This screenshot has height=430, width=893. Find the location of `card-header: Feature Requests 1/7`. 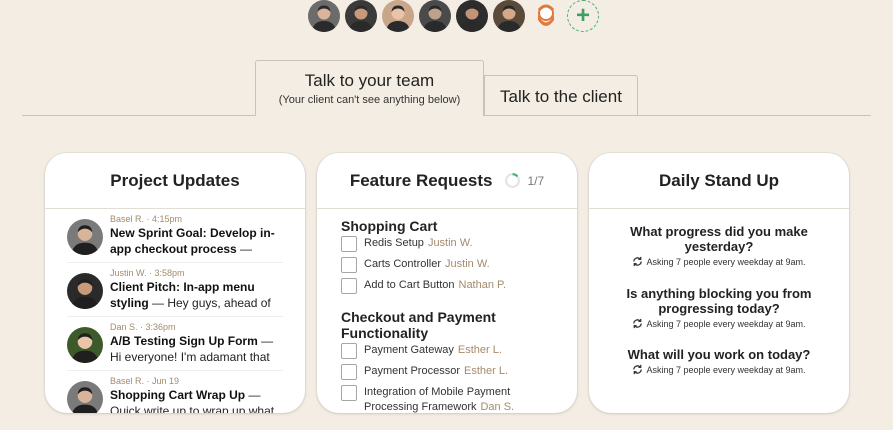

card-header: Feature Requests 1/7 is located at coordinates (447, 181).